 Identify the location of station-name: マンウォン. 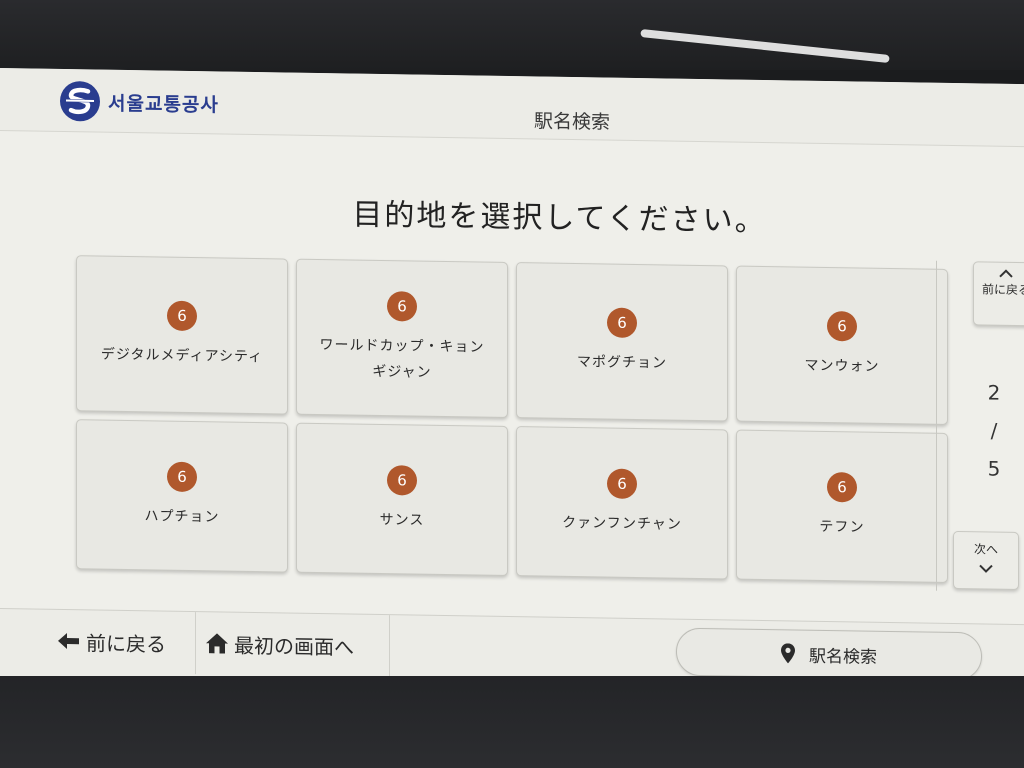
(842, 366).